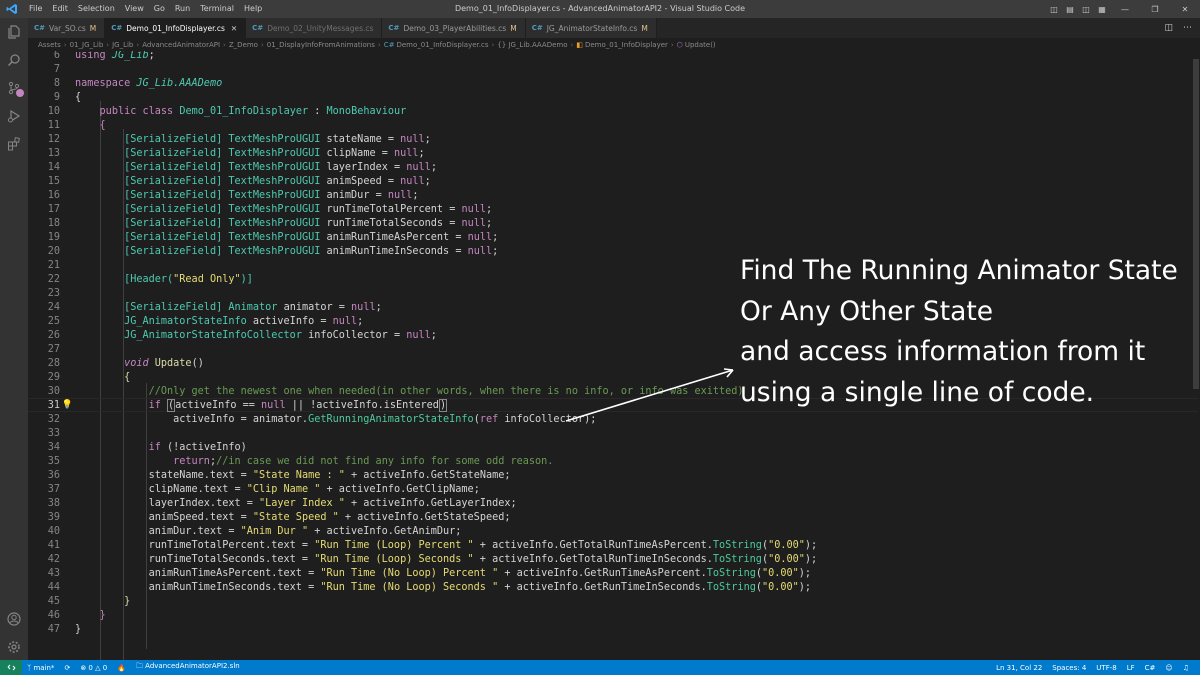 This screenshot has width=1200, height=675. I want to click on code-line: 8 namespace JG_Lib.AAADemo, so click(138, 83).